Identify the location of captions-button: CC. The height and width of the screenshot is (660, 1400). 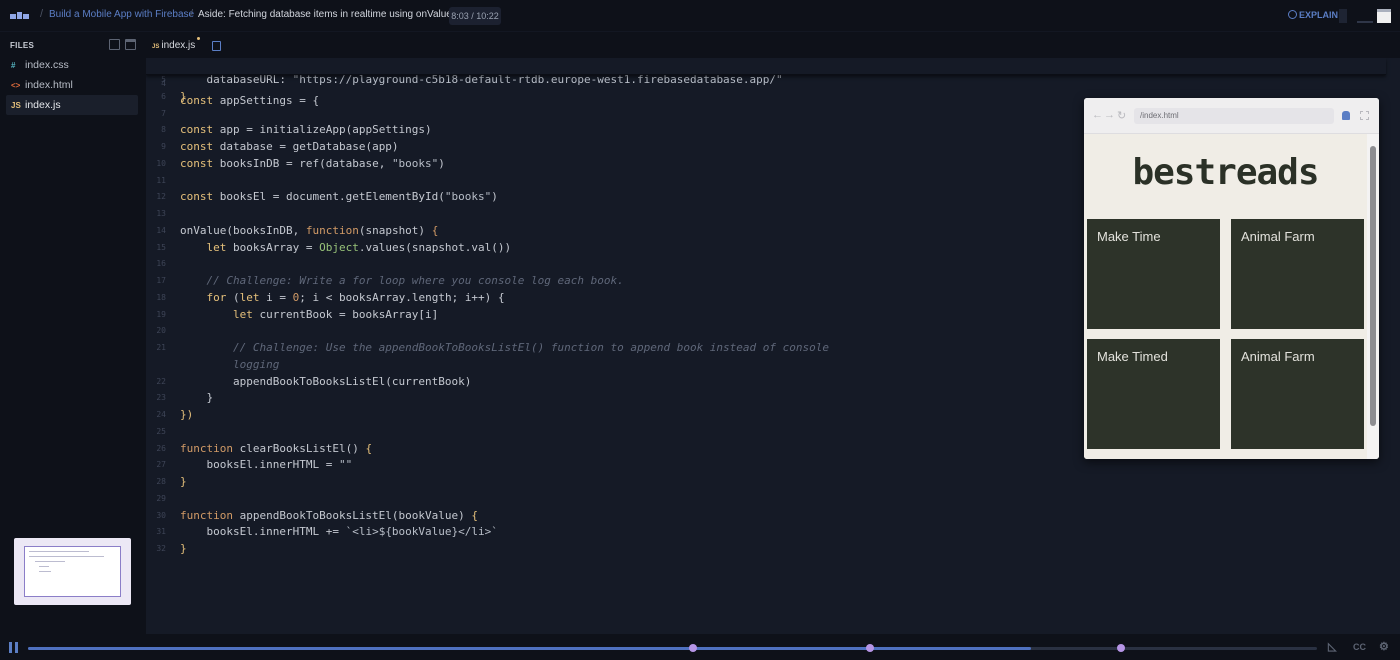
(1359, 647).